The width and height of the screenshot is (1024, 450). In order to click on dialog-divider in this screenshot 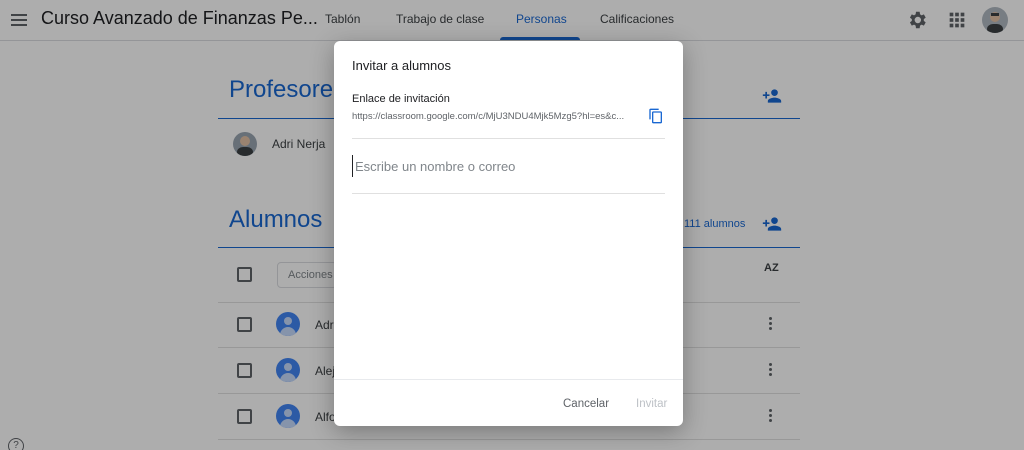, I will do `click(508, 138)`.